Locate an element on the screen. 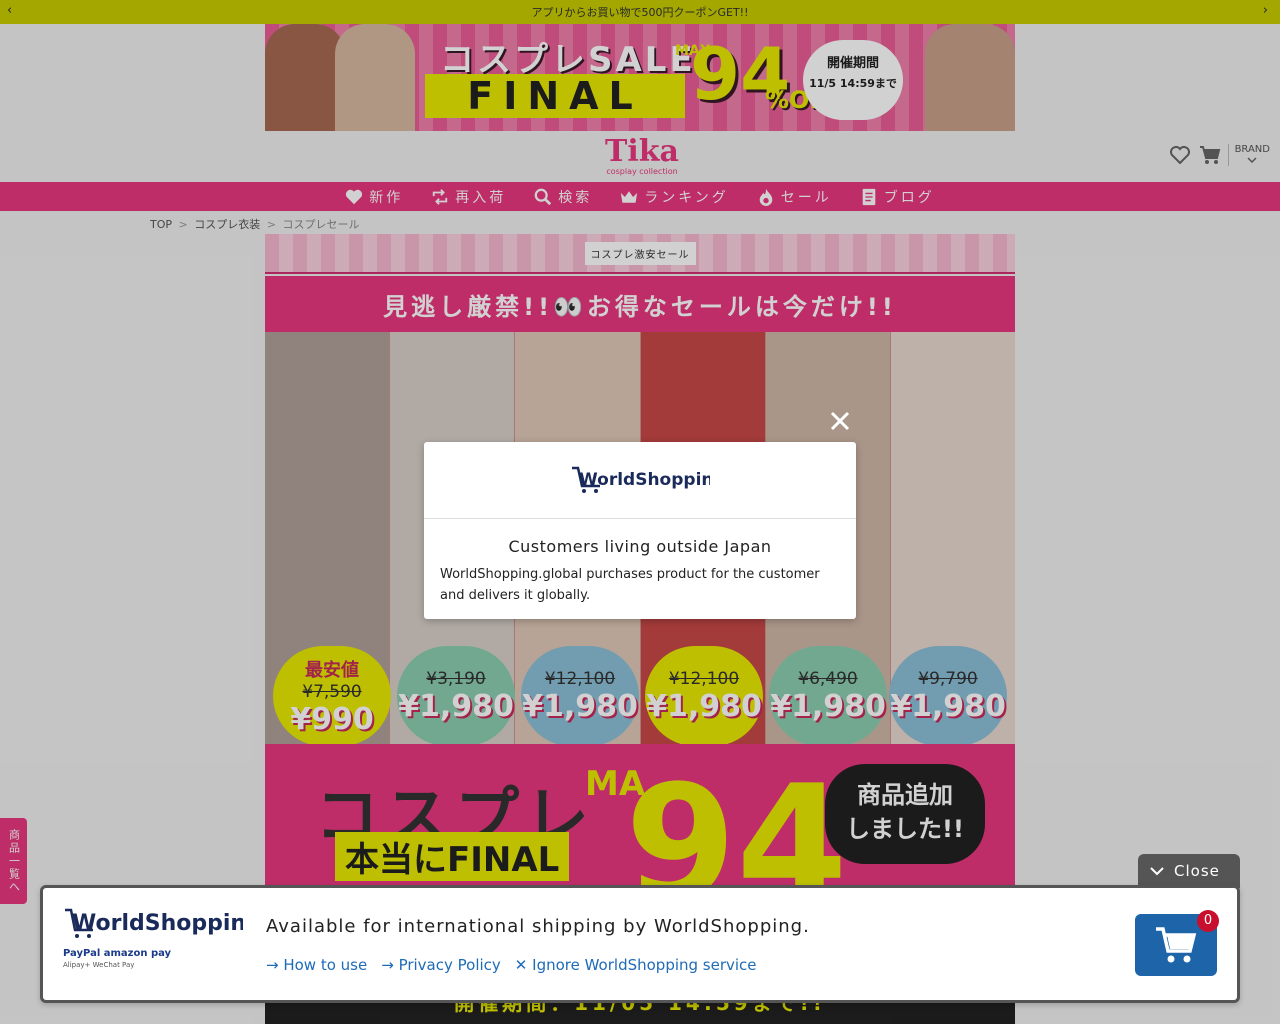 The width and height of the screenshot is (1280, 1024). modal-logo-row: WorldShopping is located at coordinates (640, 480).